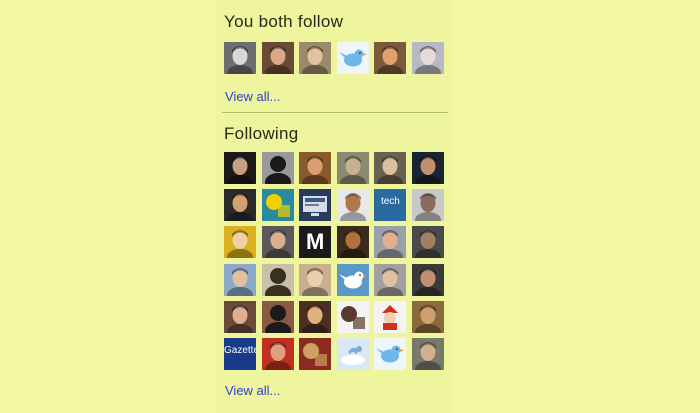 Image resolution: width=700 pixels, height=413 pixels. I want to click on screen-avatar-icon, so click(315, 205).